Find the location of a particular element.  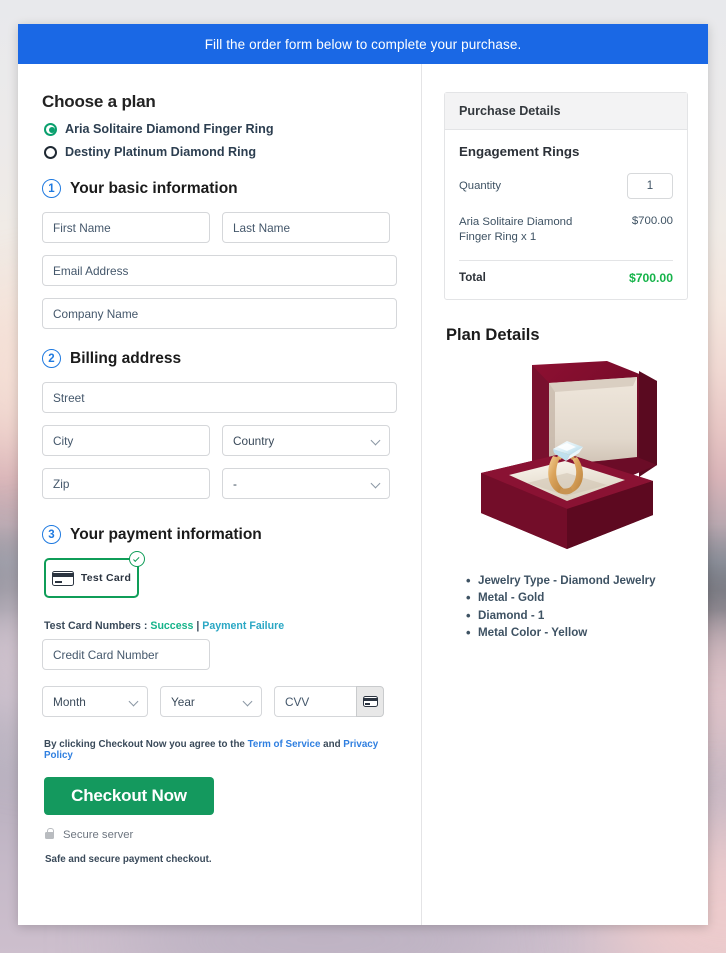

radio-unselected-icon is located at coordinates (50, 152).